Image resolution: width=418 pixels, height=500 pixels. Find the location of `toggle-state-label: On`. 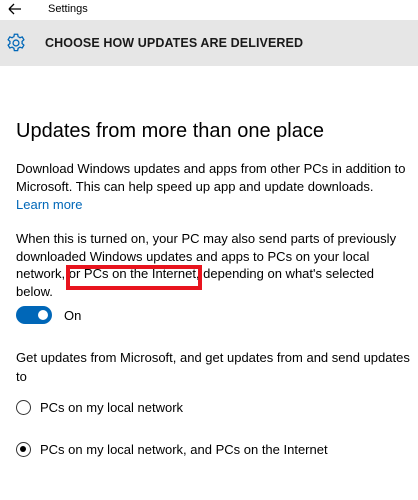

toggle-state-label: On is located at coordinates (73, 315).